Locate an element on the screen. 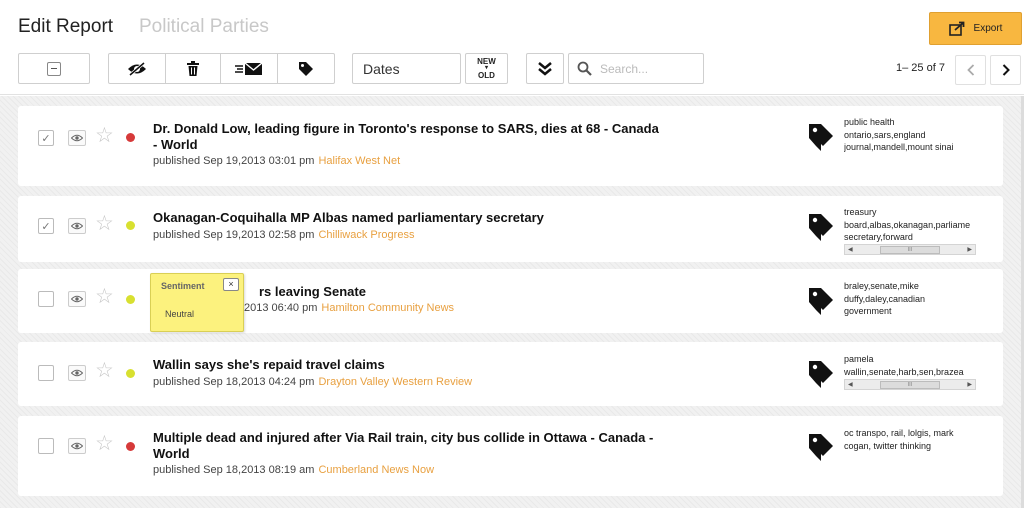 This screenshot has height=508, width=1024. chevron-left-icon is located at coordinates (970, 70).